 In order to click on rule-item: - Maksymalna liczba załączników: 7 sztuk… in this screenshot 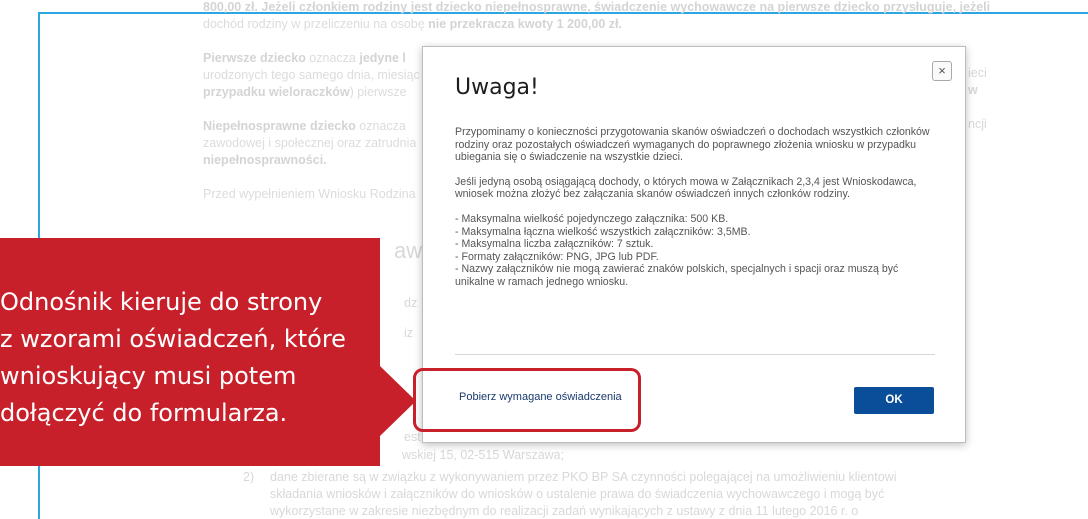, I will do `click(554, 244)`.